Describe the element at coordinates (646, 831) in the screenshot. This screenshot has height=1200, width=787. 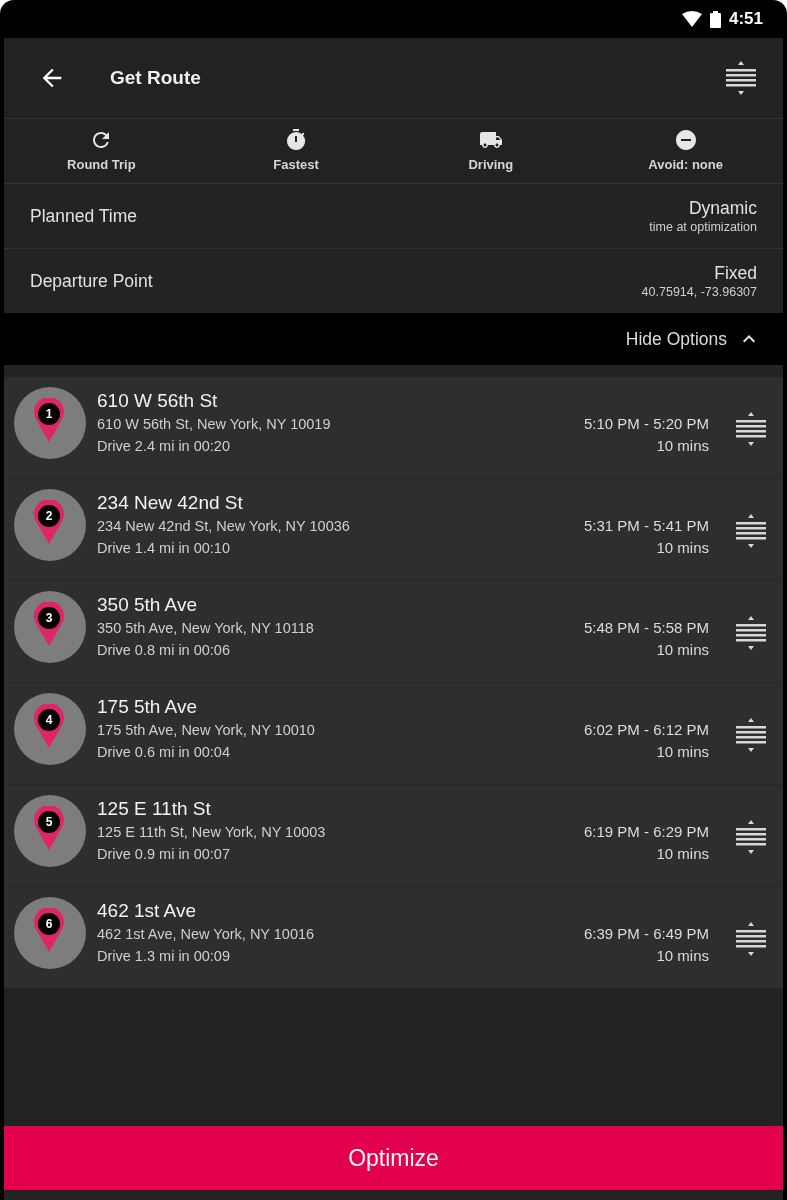
I see `time-window: 6:19 PM - 6:29 PM` at that location.